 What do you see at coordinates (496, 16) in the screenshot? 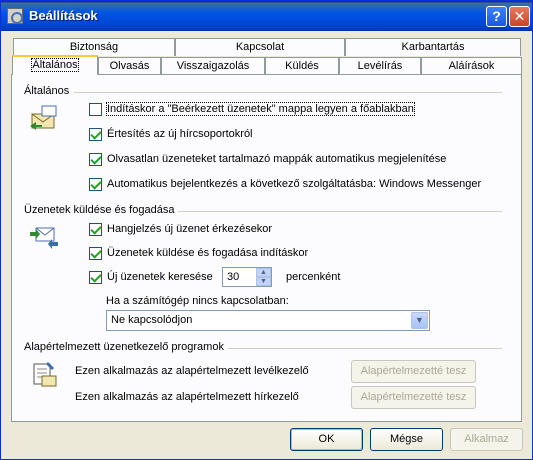
I see `help-button: ?` at bounding box center [496, 16].